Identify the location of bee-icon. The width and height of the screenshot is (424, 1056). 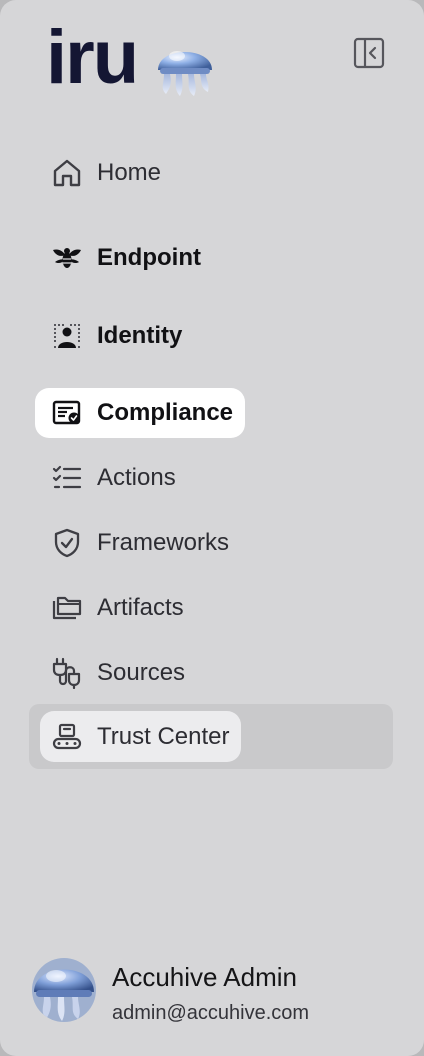
(67, 258).